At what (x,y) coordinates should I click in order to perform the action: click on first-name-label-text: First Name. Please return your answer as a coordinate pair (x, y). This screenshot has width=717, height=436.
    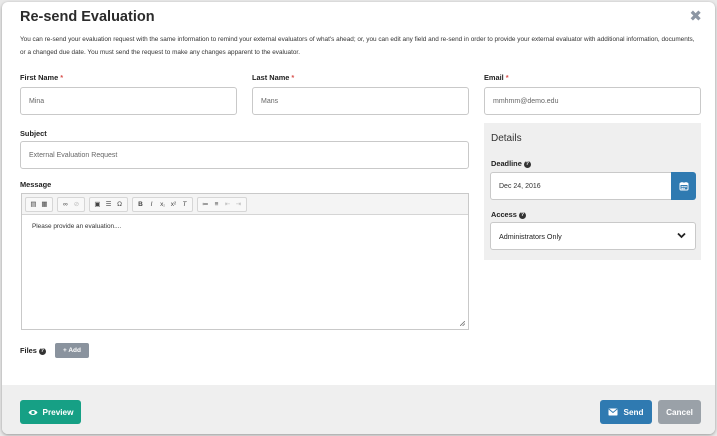
    Looking at the image, I should click on (39, 77).